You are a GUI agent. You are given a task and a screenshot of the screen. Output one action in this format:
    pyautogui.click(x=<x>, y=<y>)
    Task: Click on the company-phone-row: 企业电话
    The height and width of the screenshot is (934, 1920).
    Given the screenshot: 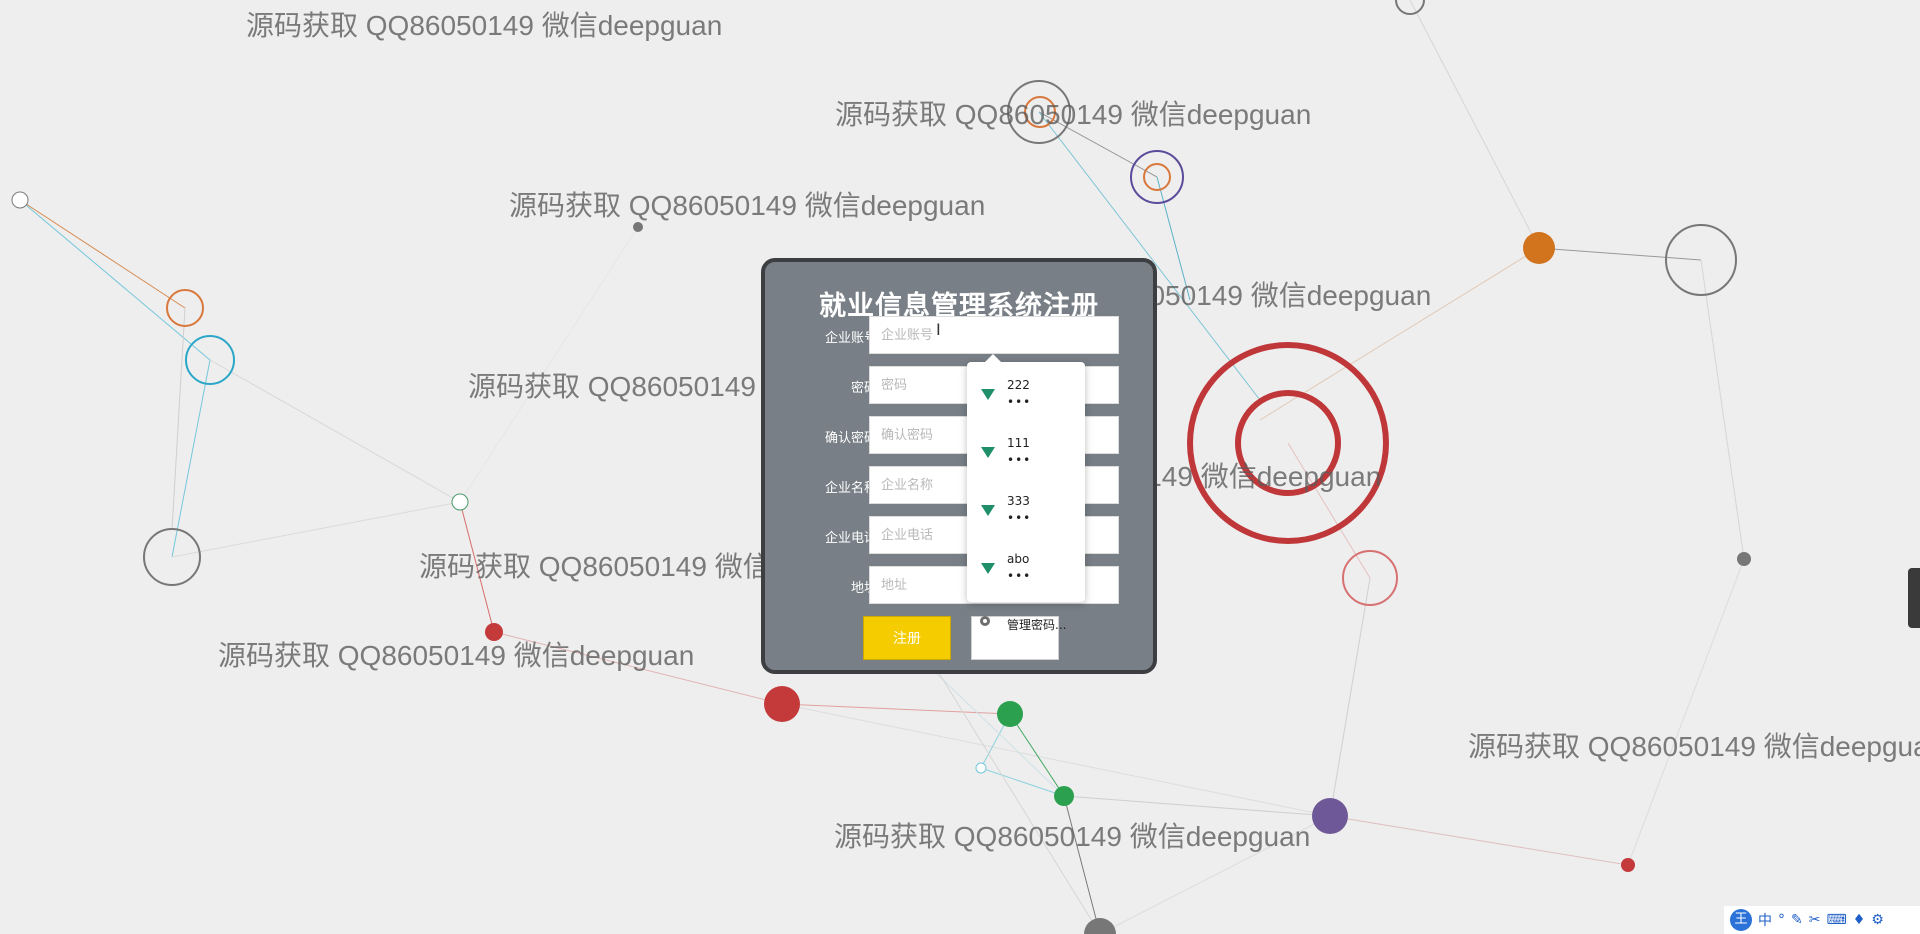 What is the action you would take?
    pyautogui.click(x=963, y=536)
    